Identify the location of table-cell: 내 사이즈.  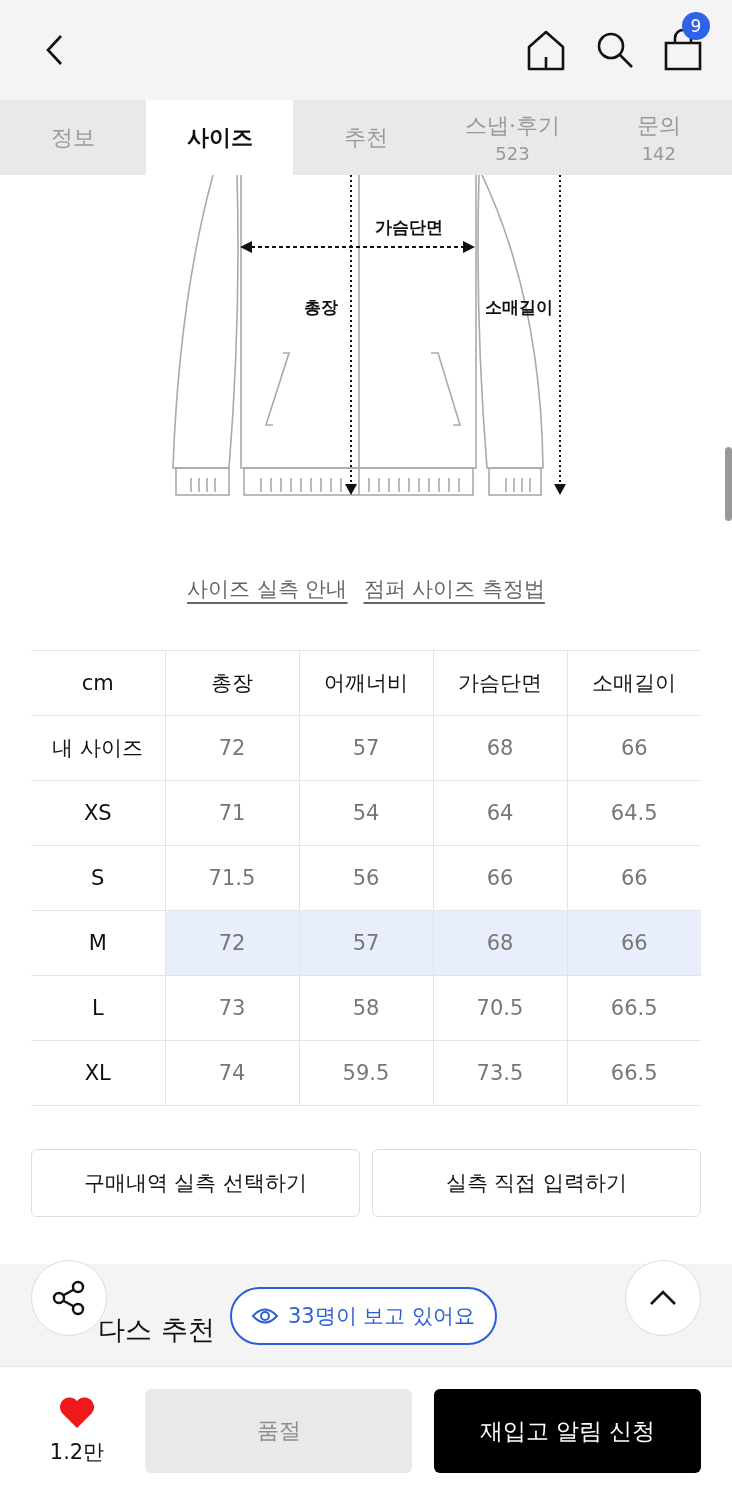
(98, 748).